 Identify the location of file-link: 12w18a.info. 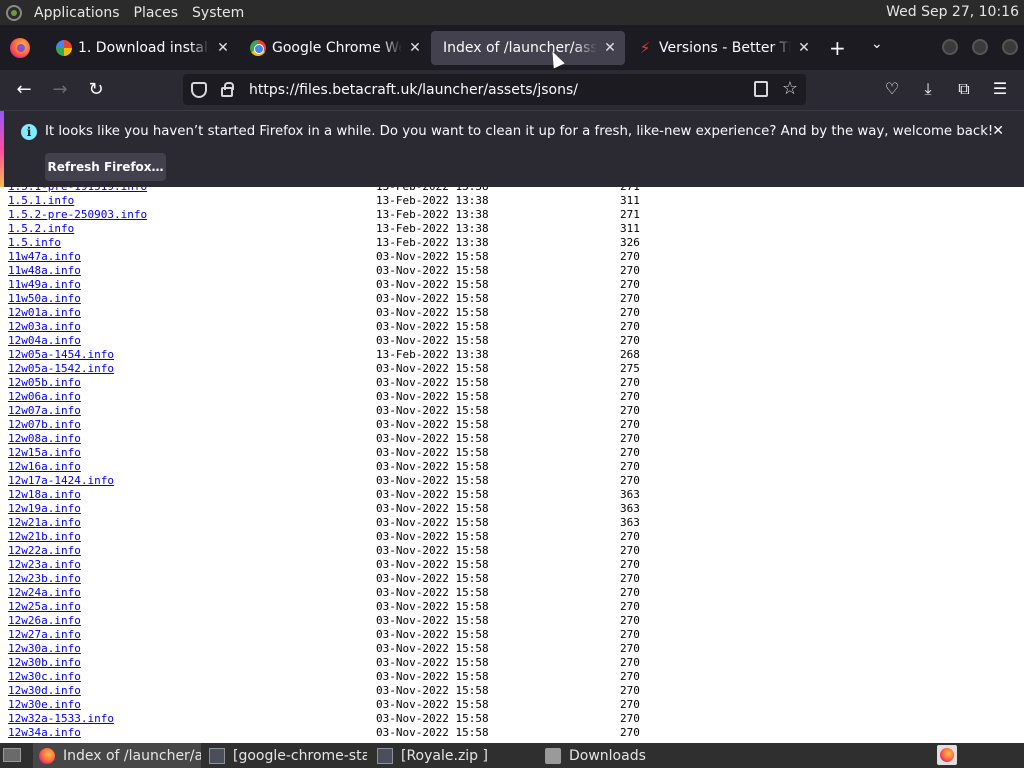
(44, 495).